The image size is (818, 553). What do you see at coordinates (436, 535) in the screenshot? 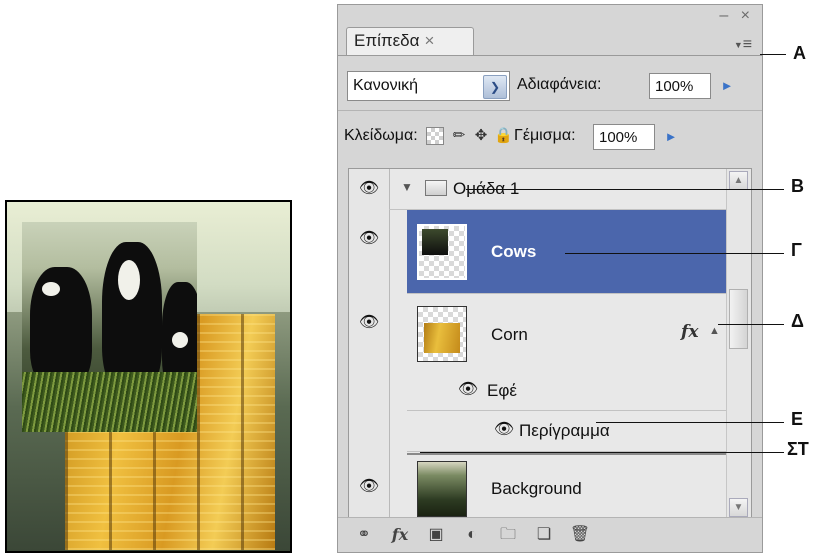
I see `mask-icon: ▣` at bounding box center [436, 535].